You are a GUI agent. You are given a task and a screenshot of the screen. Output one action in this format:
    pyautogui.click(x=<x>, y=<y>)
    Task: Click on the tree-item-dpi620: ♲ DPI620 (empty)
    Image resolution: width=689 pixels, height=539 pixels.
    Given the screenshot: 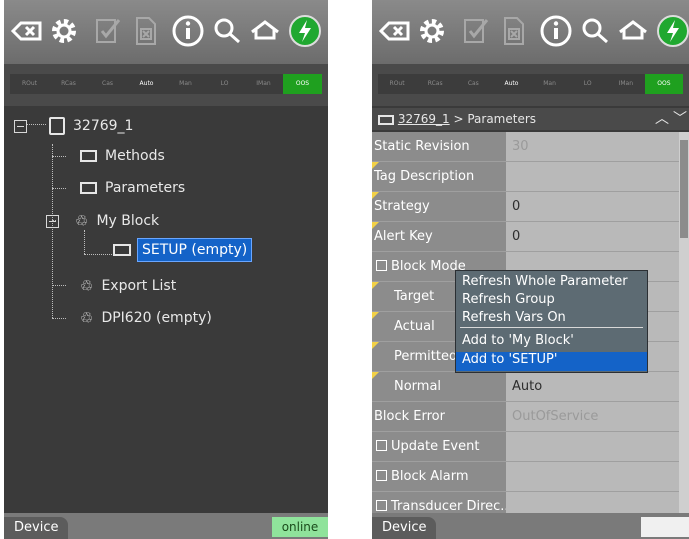 What is the action you would take?
    pyautogui.click(x=146, y=318)
    